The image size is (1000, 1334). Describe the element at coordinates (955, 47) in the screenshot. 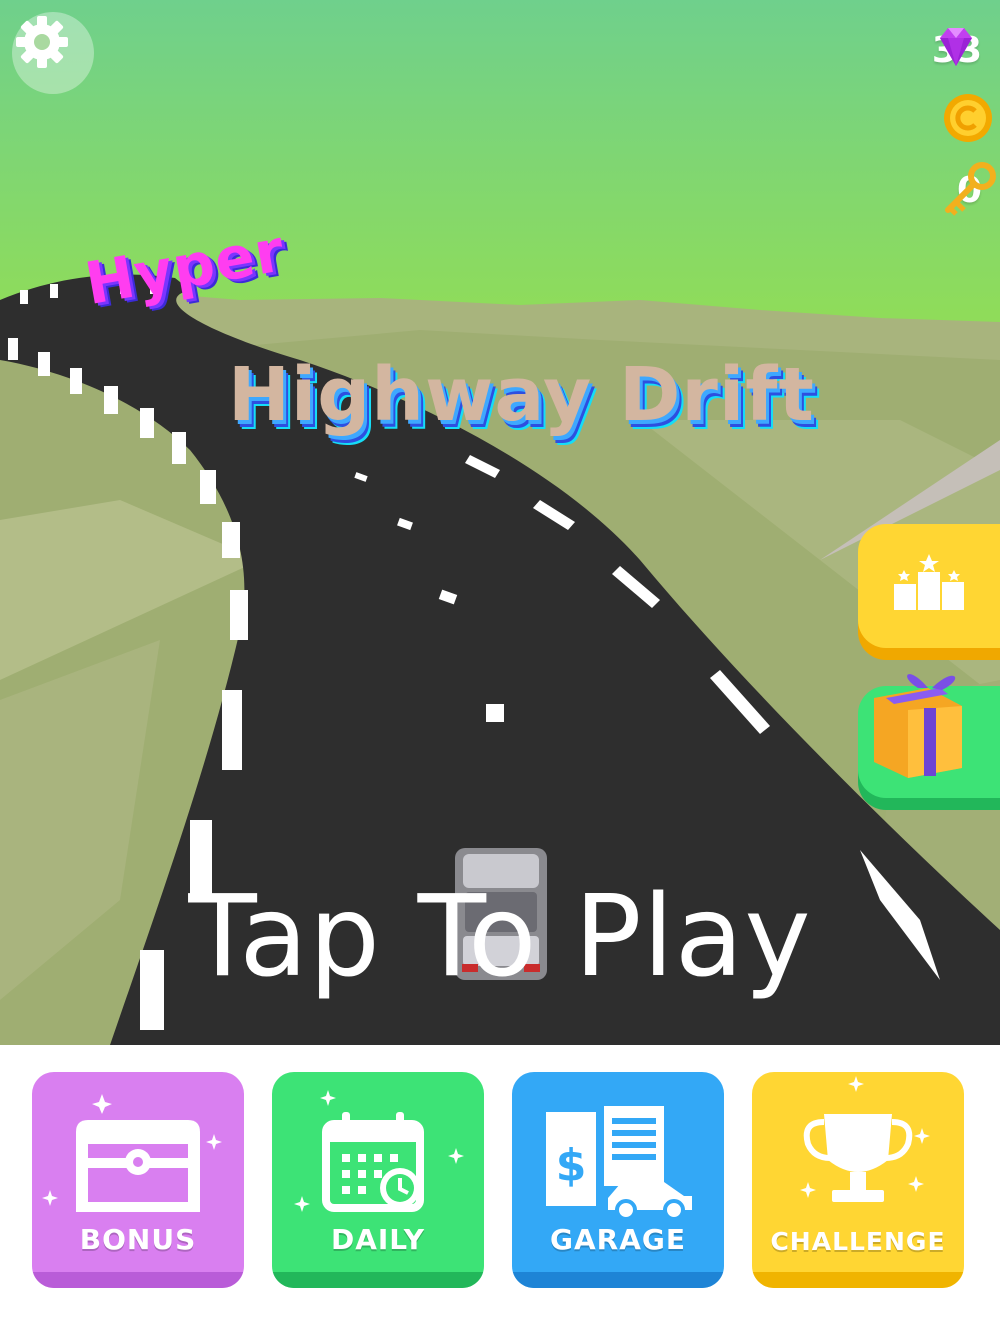

I see `gem-icon` at that location.